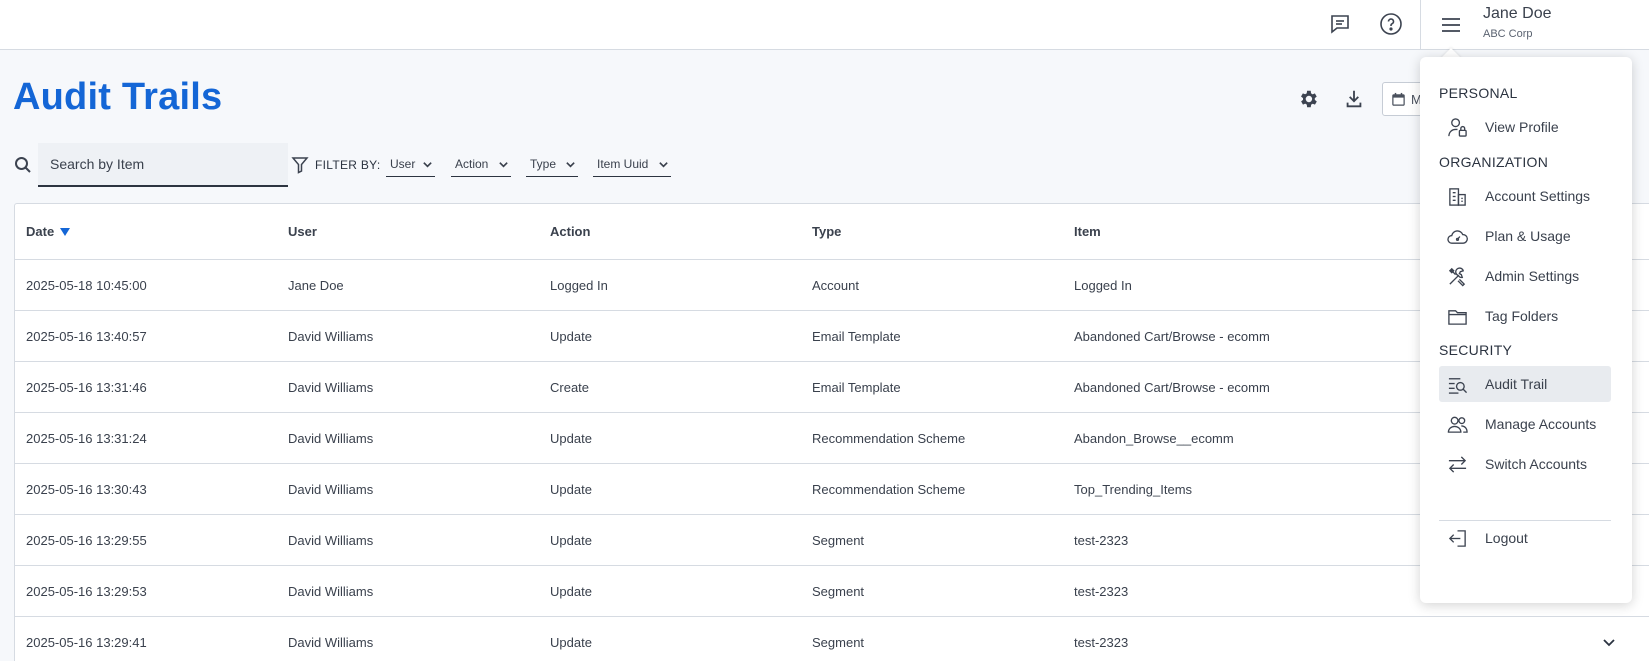 The height and width of the screenshot is (661, 1649). I want to click on menu-item-tag-folders: Tag Folders, so click(1525, 316).